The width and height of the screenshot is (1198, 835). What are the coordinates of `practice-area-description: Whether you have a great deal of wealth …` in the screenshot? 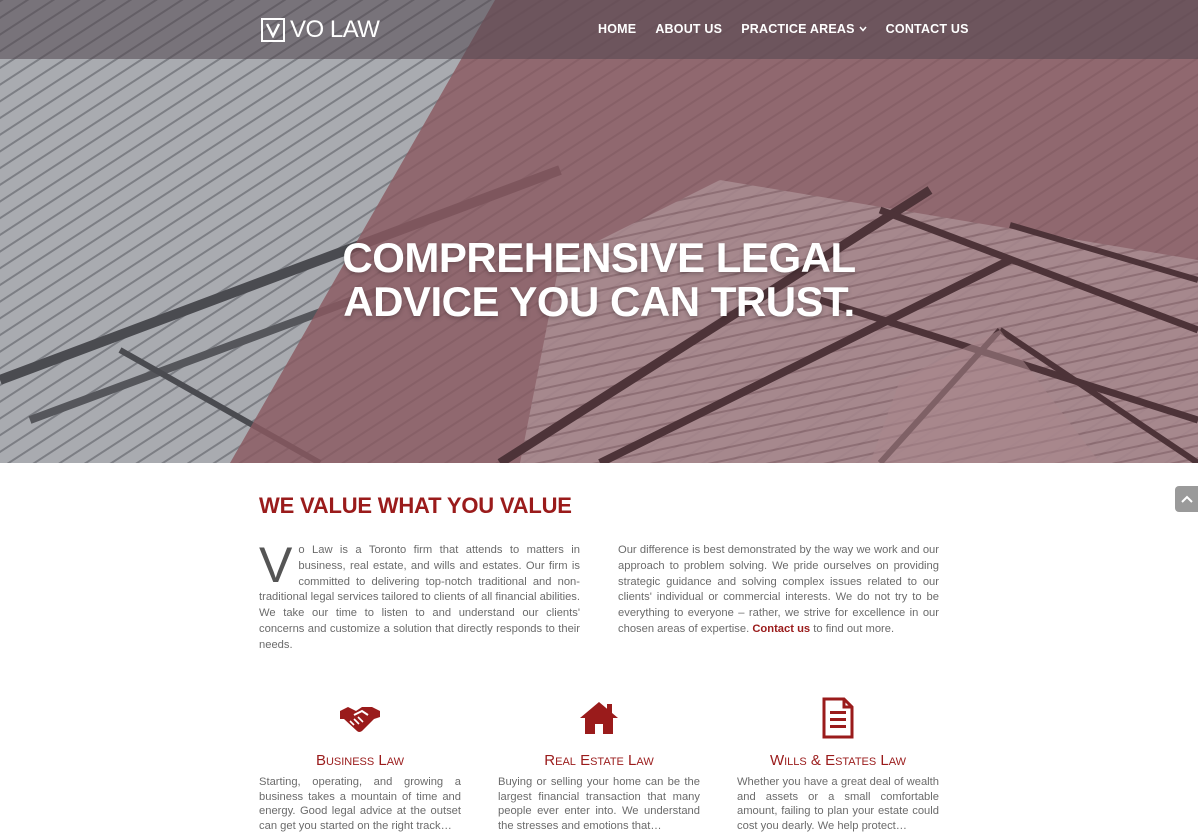 It's located at (838, 804).